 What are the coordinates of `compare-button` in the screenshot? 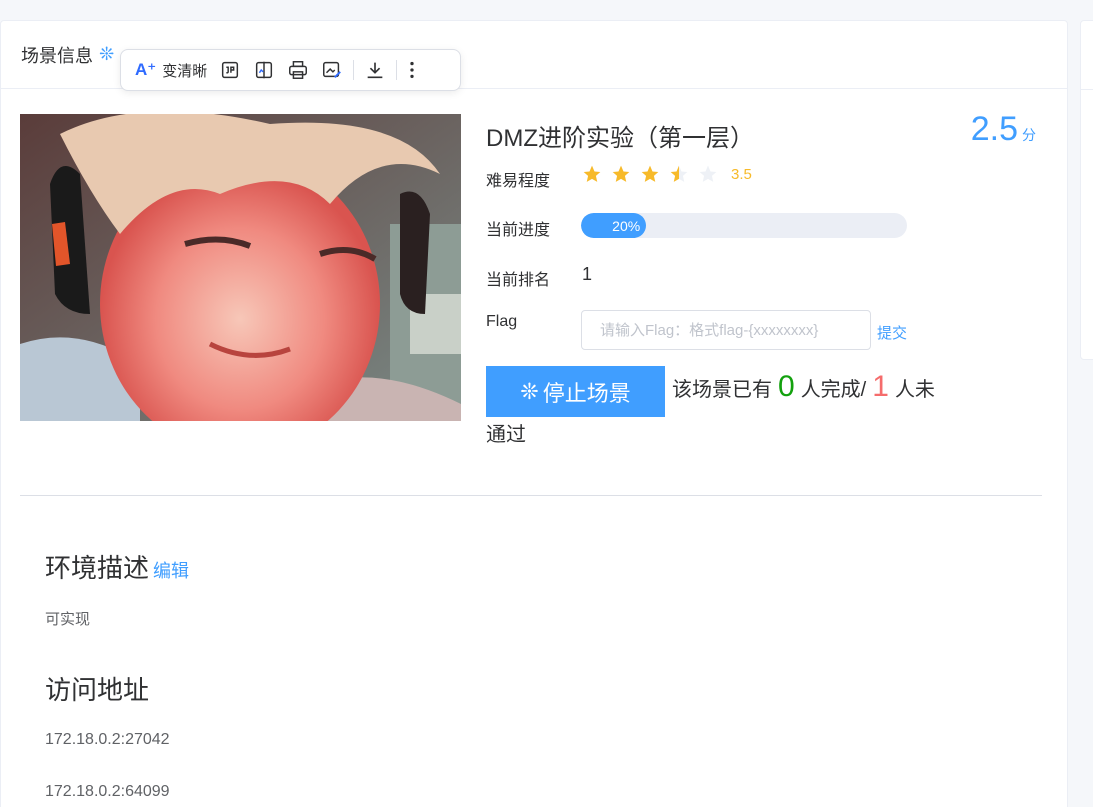 It's located at (264, 70).